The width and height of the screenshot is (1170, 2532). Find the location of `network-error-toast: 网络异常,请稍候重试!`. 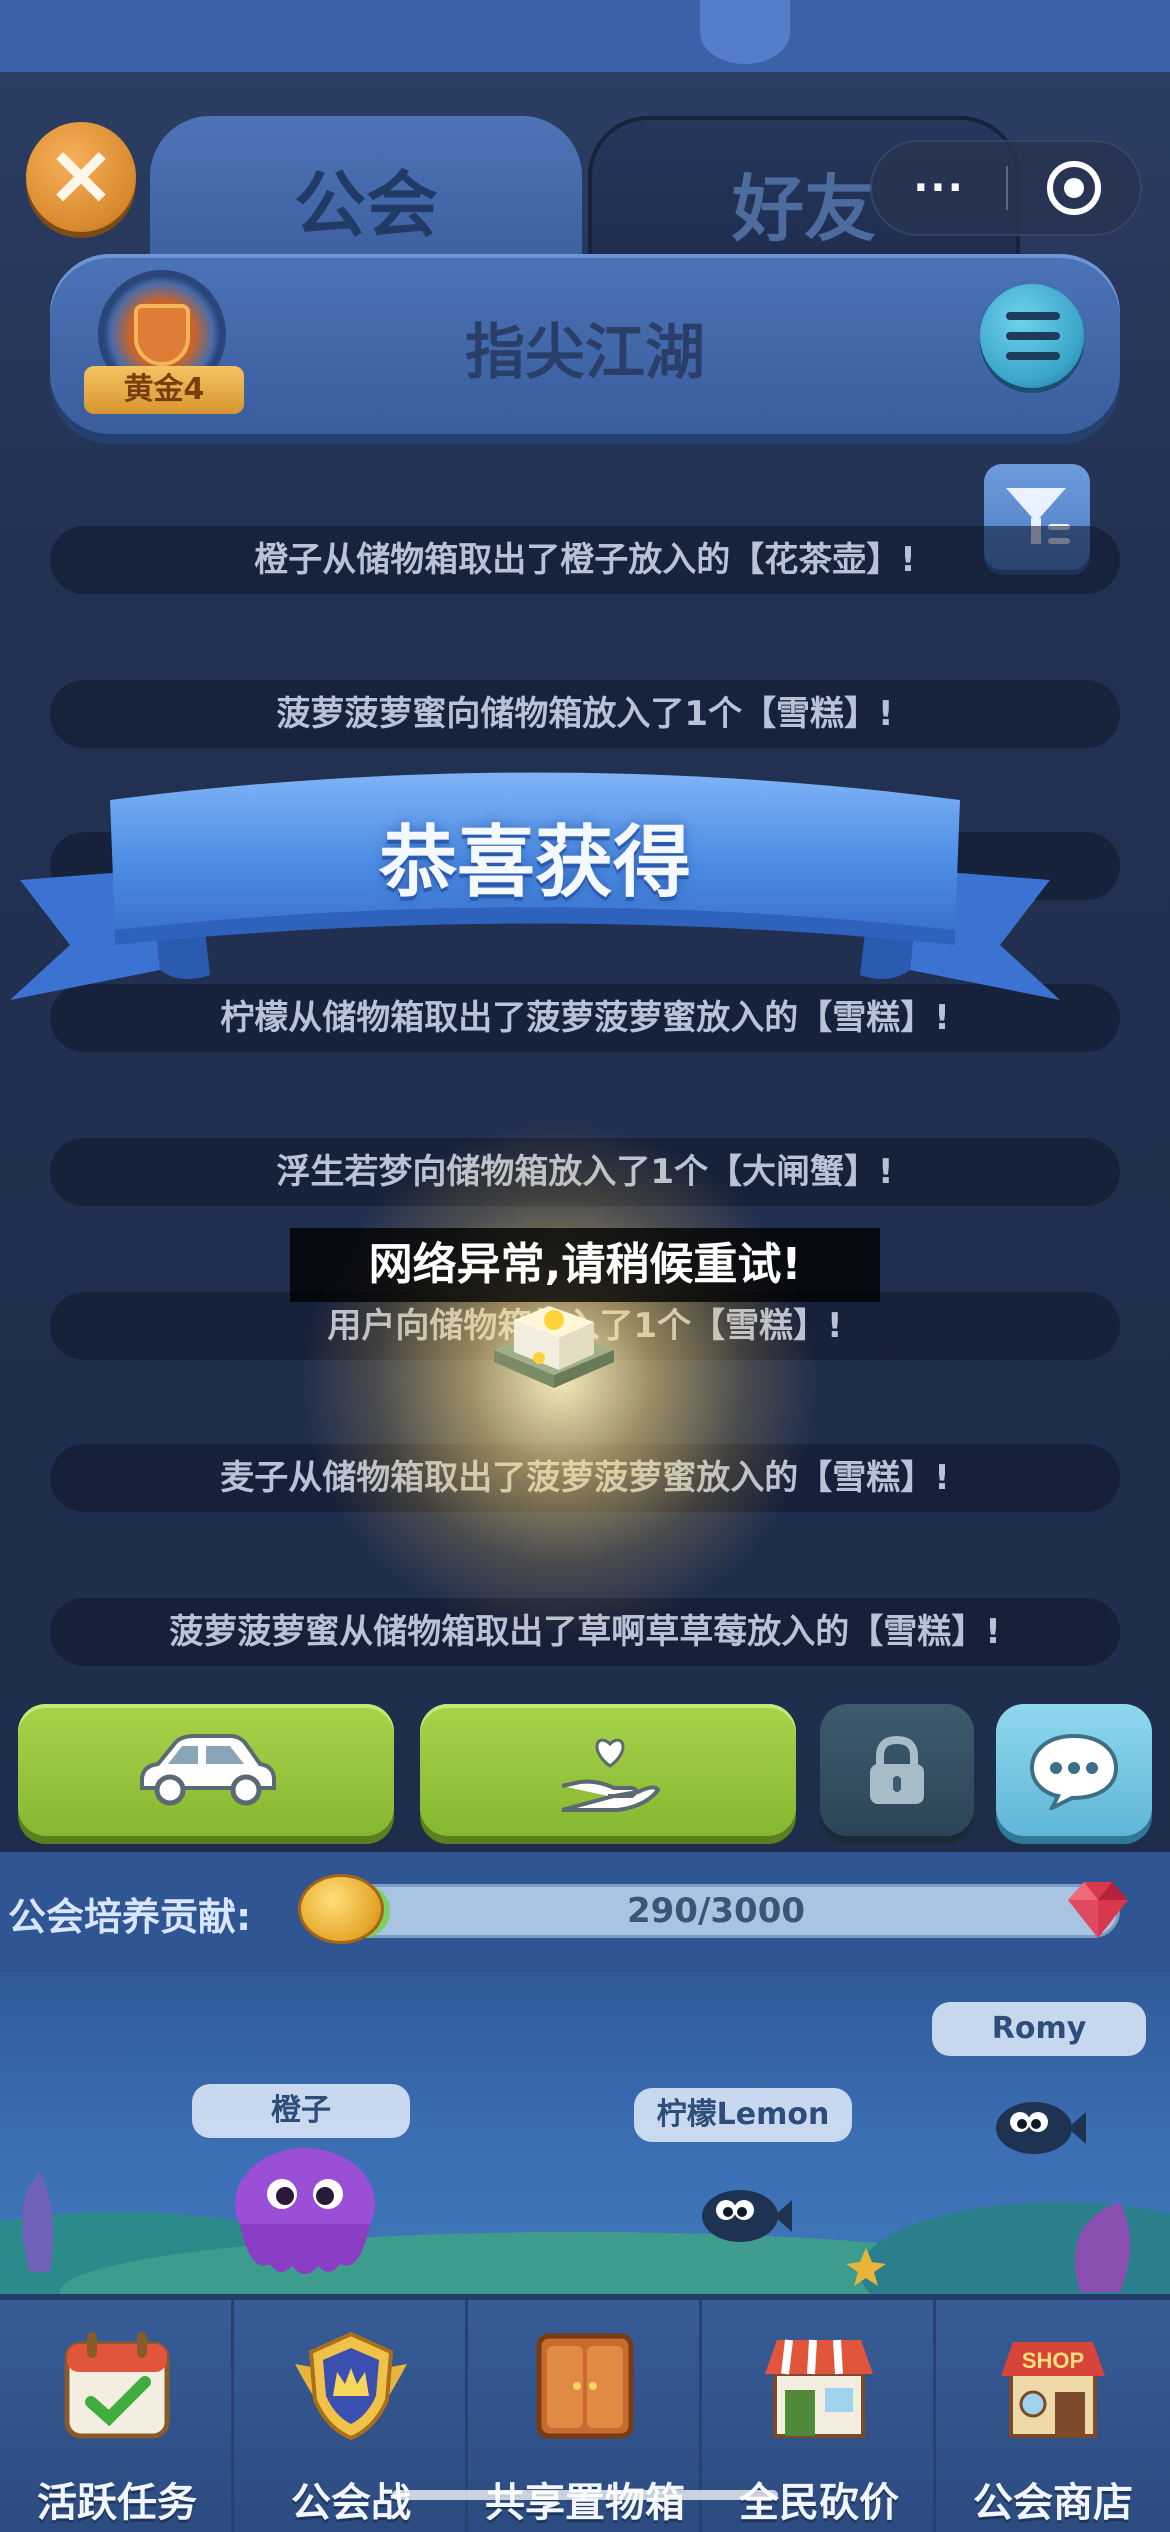

network-error-toast: 网络异常,请稍候重试! is located at coordinates (585, 1265).